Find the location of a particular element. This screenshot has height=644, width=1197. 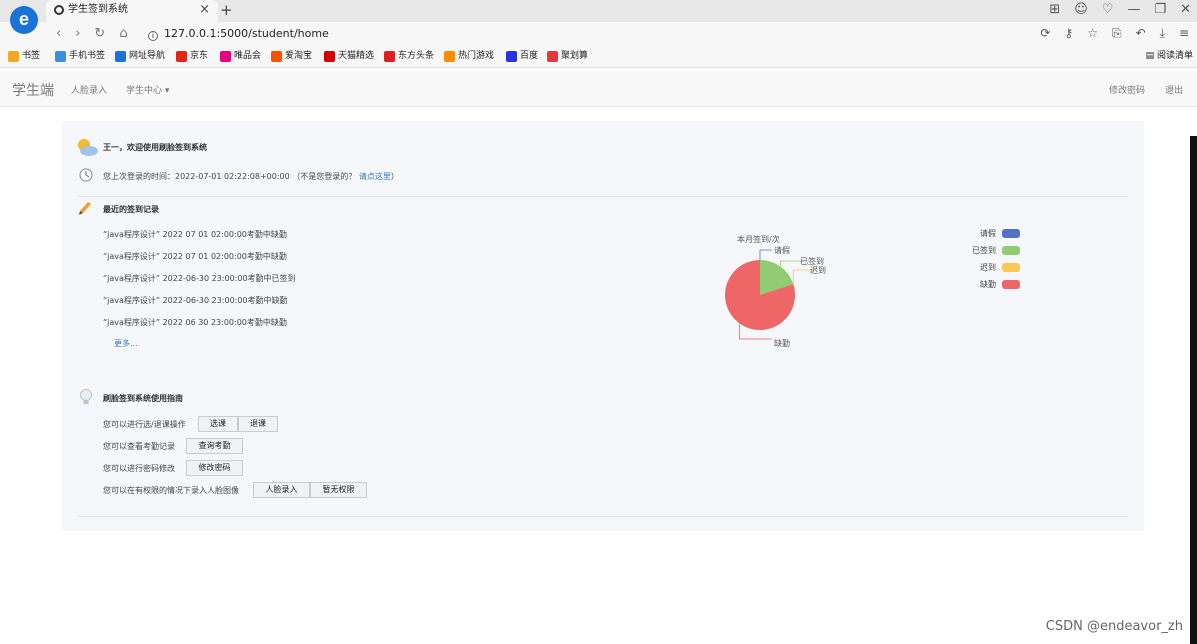

legend-item: 缺勤 is located at coordinates (990, 285).